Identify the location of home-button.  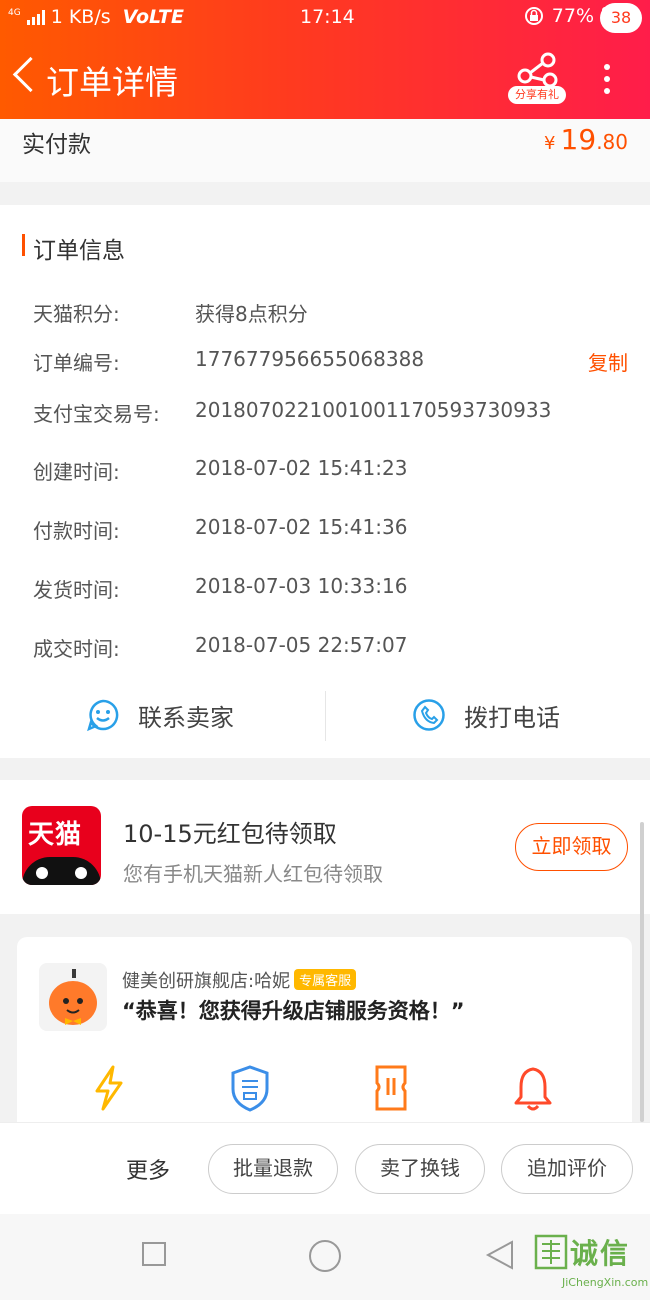
(325, 1258).